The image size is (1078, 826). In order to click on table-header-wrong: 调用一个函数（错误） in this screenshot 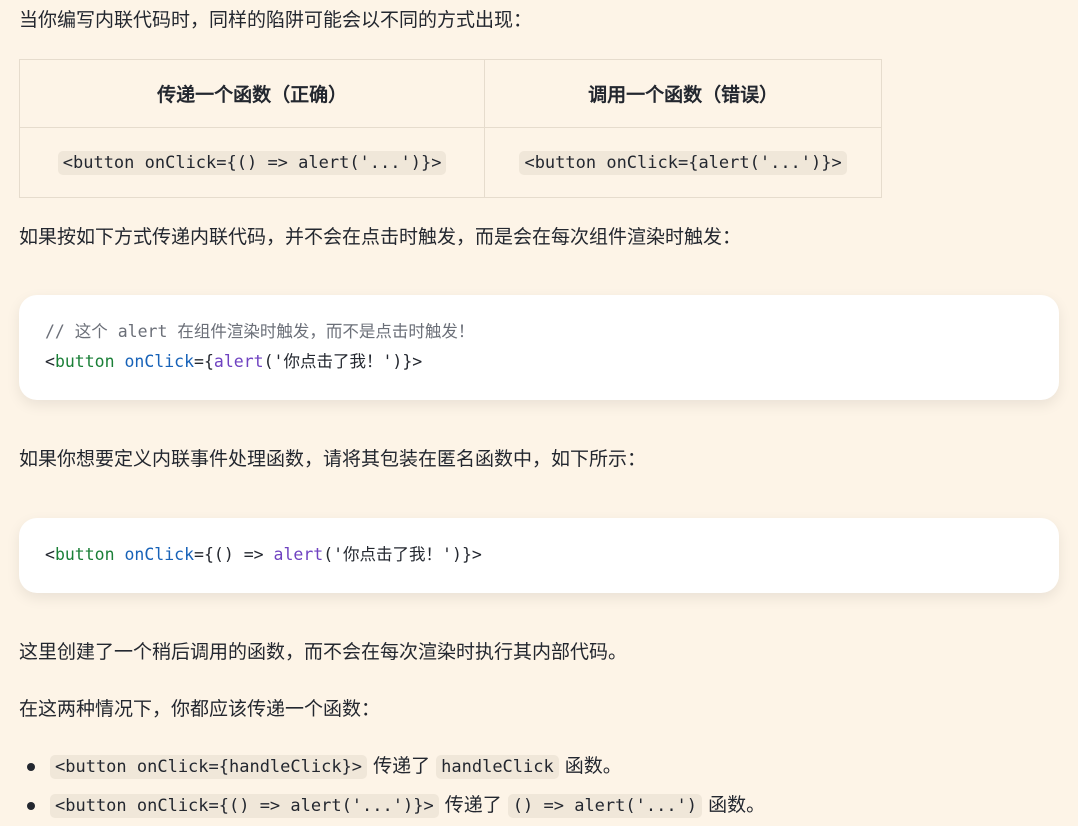, I will do `click(683, 93)`.